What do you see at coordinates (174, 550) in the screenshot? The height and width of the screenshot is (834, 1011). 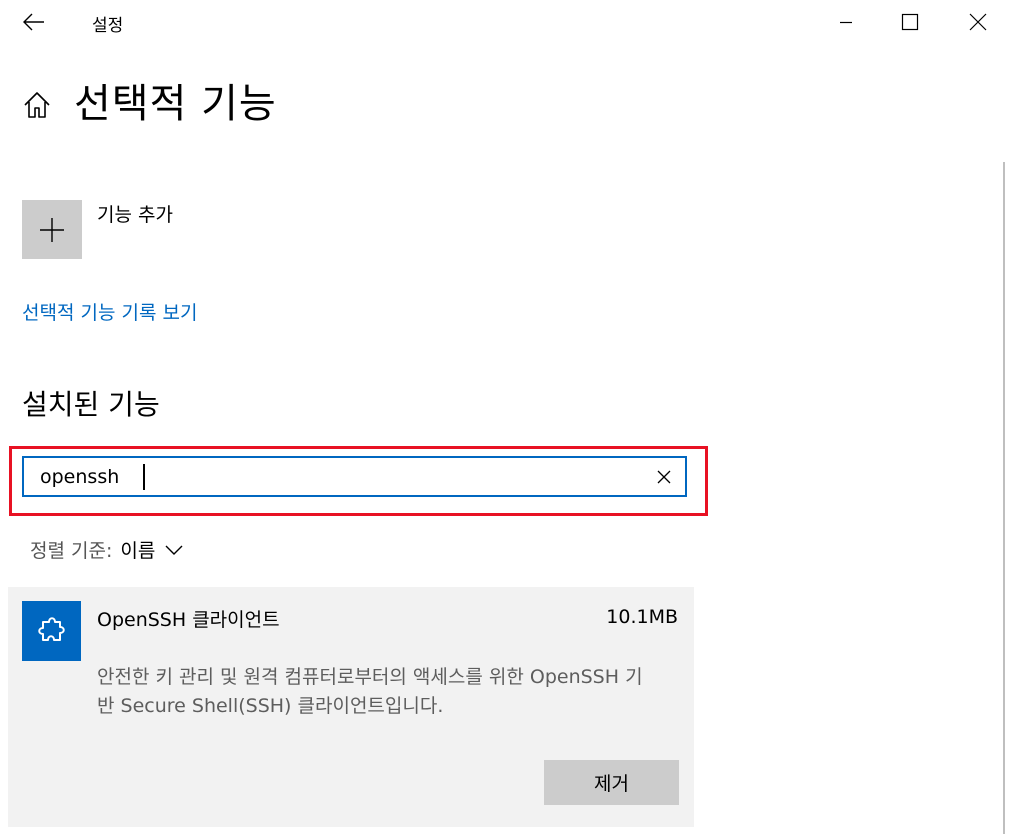 I see `chevron-down-icon` at bounding box center [174, 550].